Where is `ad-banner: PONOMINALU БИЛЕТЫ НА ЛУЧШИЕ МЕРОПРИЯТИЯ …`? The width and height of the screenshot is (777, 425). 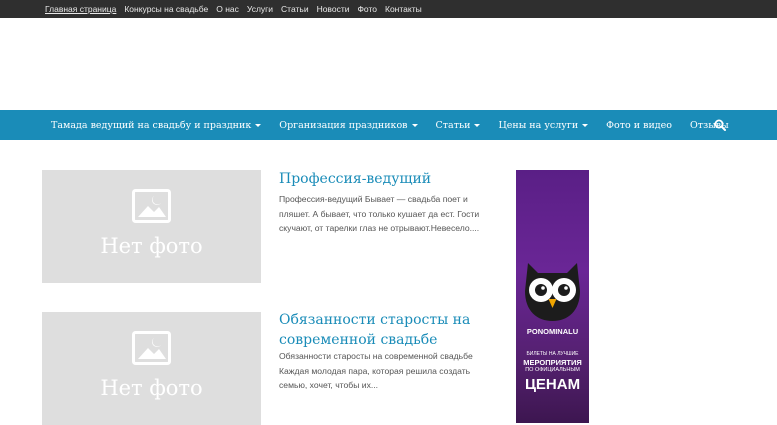 ad-banner: PONOMINALU БИЛЕТЫ НА ЛУЧШИЕ МЕРОПРИЯТИЯ … is located at coordinates (552, 296).